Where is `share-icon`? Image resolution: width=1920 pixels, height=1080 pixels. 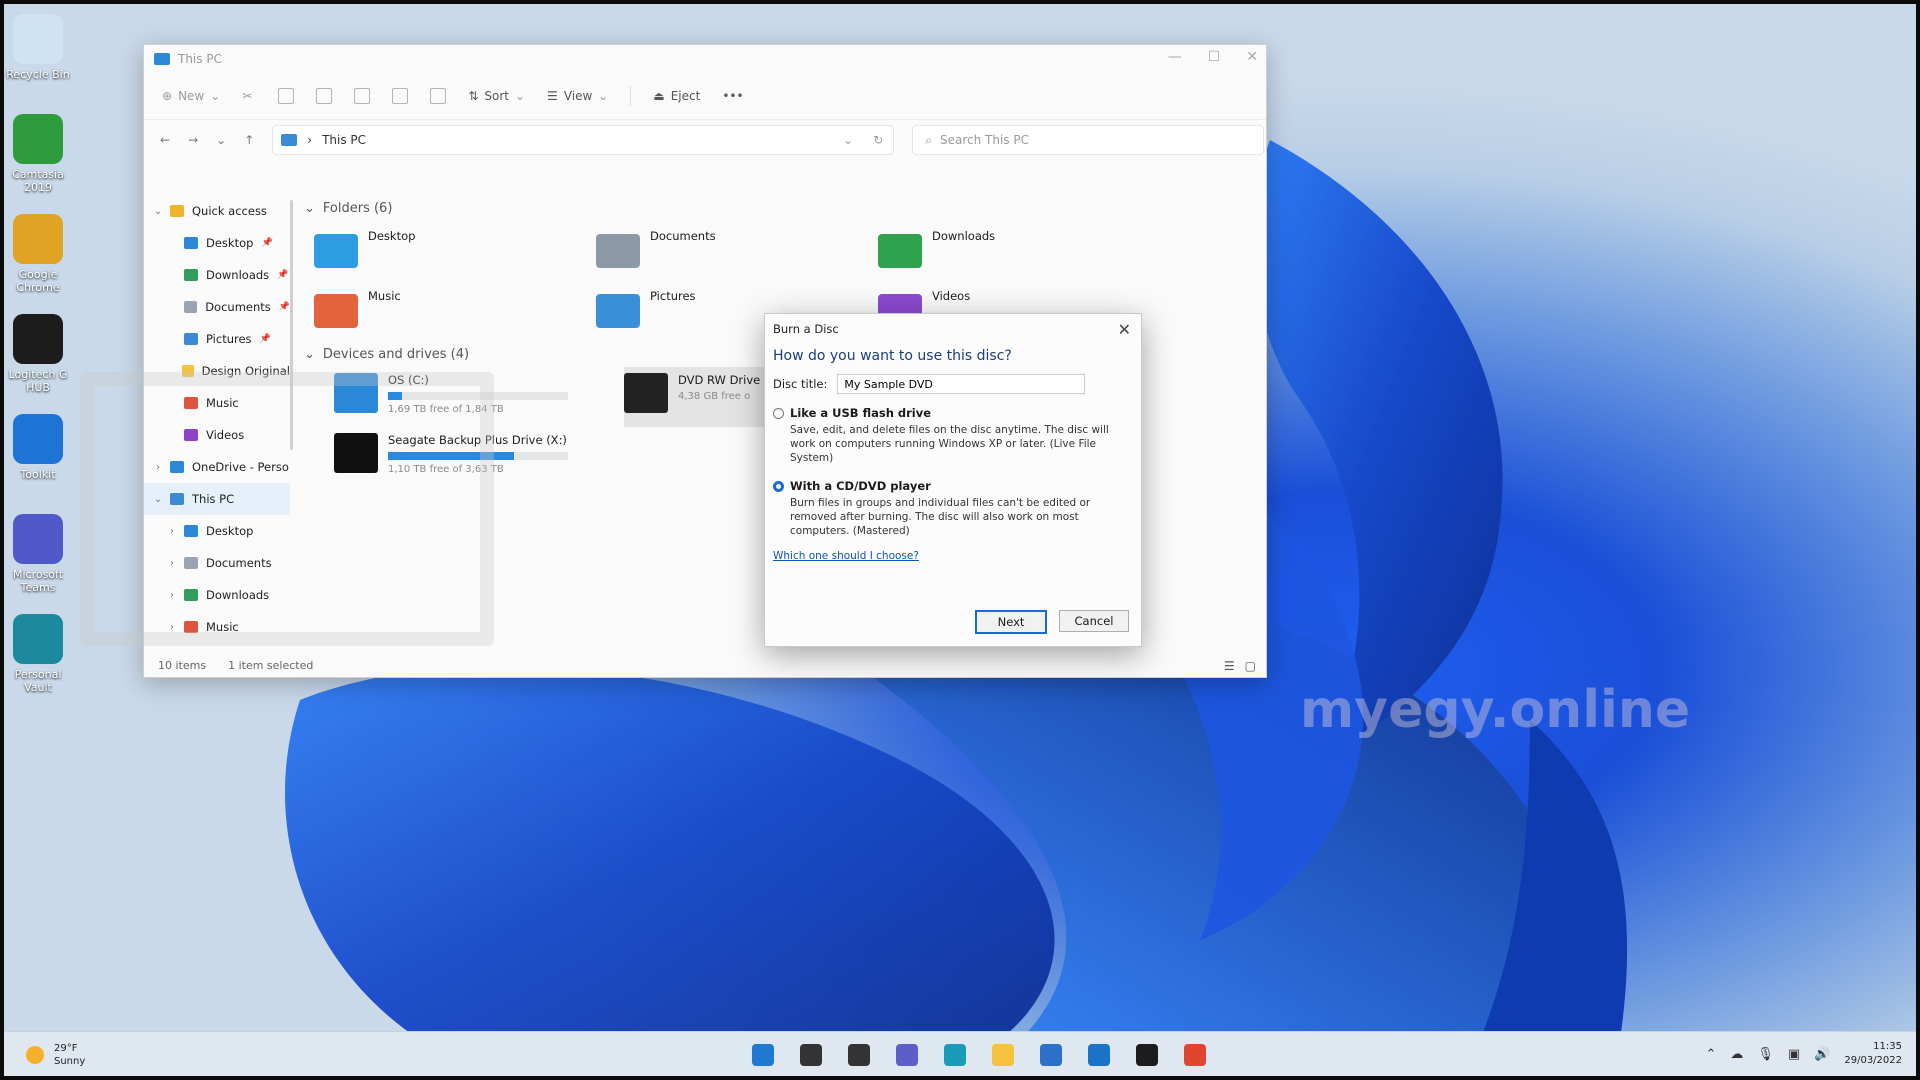
share-icon is located at coordinates (400, 96).